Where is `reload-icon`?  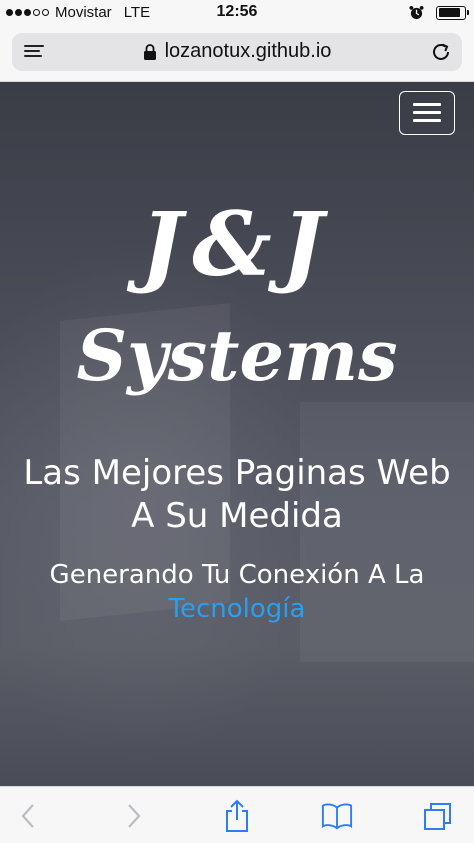 reload-icon is located at coordinates (441, 52).